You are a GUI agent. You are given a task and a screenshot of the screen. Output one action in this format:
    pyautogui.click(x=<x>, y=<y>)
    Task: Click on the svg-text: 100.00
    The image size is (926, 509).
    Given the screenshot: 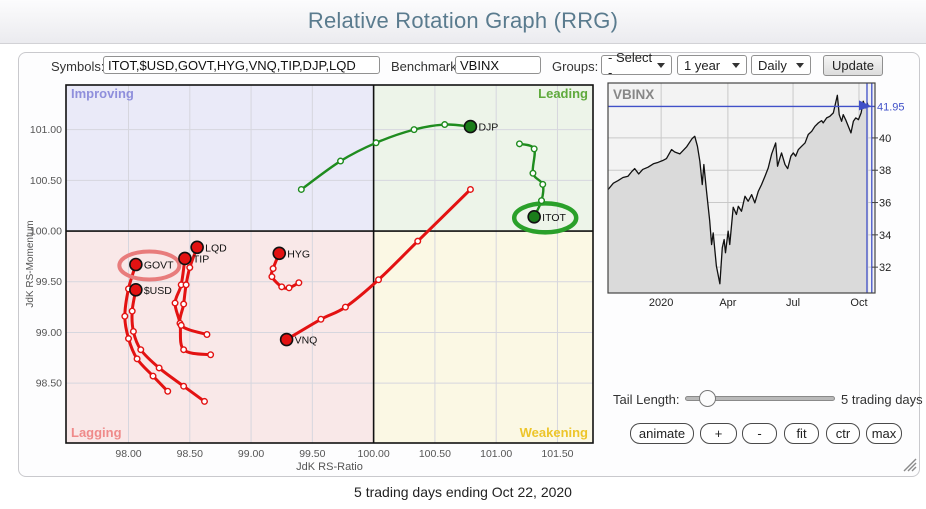 What is the action you would take?
    pyautogui.click(x=374, y=454)
    